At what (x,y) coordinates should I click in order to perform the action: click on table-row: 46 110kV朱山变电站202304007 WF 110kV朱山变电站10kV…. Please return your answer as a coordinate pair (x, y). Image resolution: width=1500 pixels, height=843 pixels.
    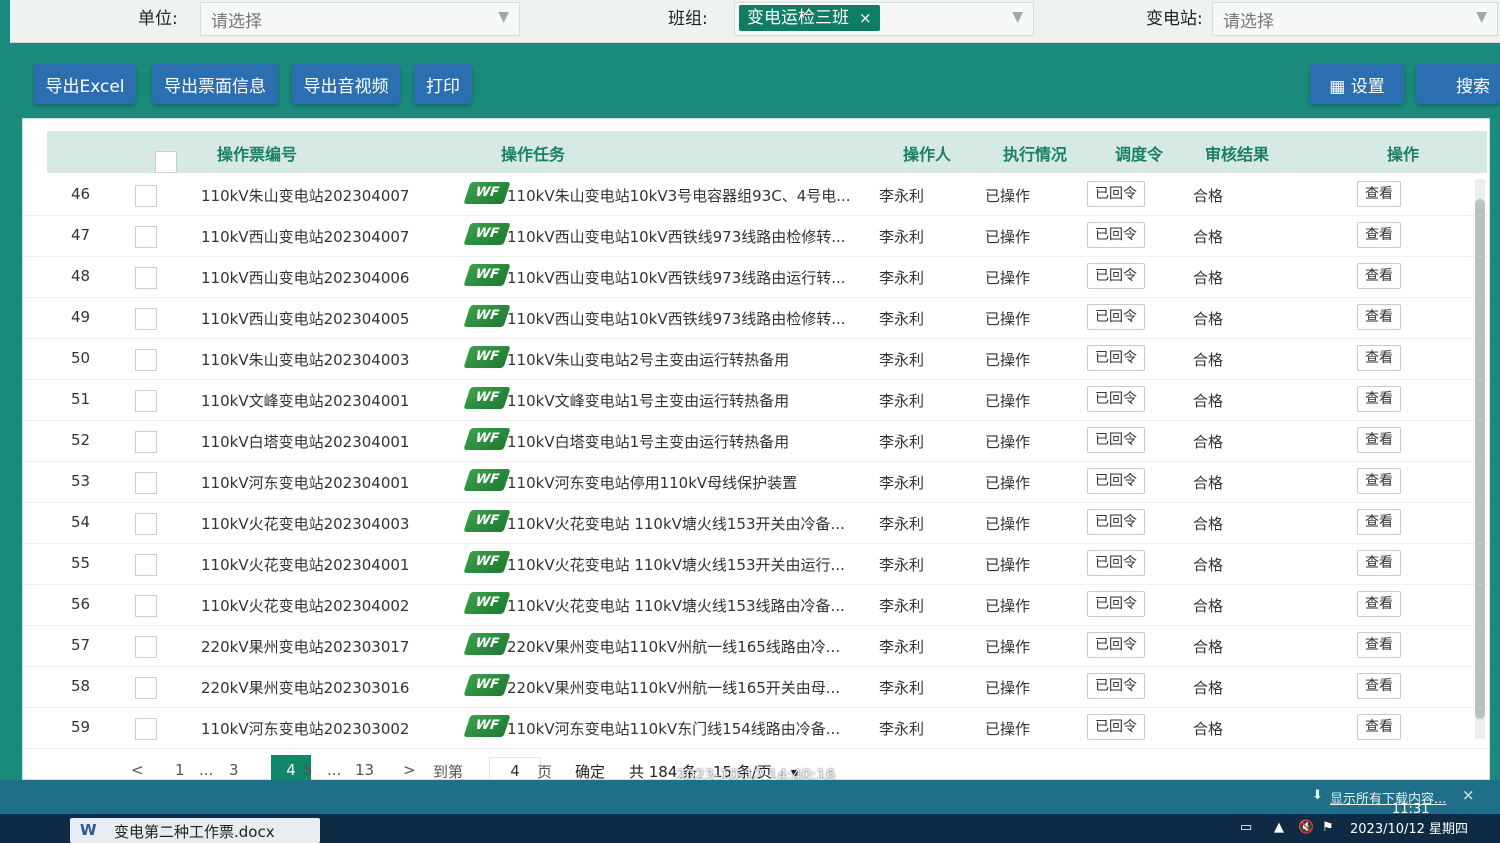
    Looking at the image, I should click on (756, 195).